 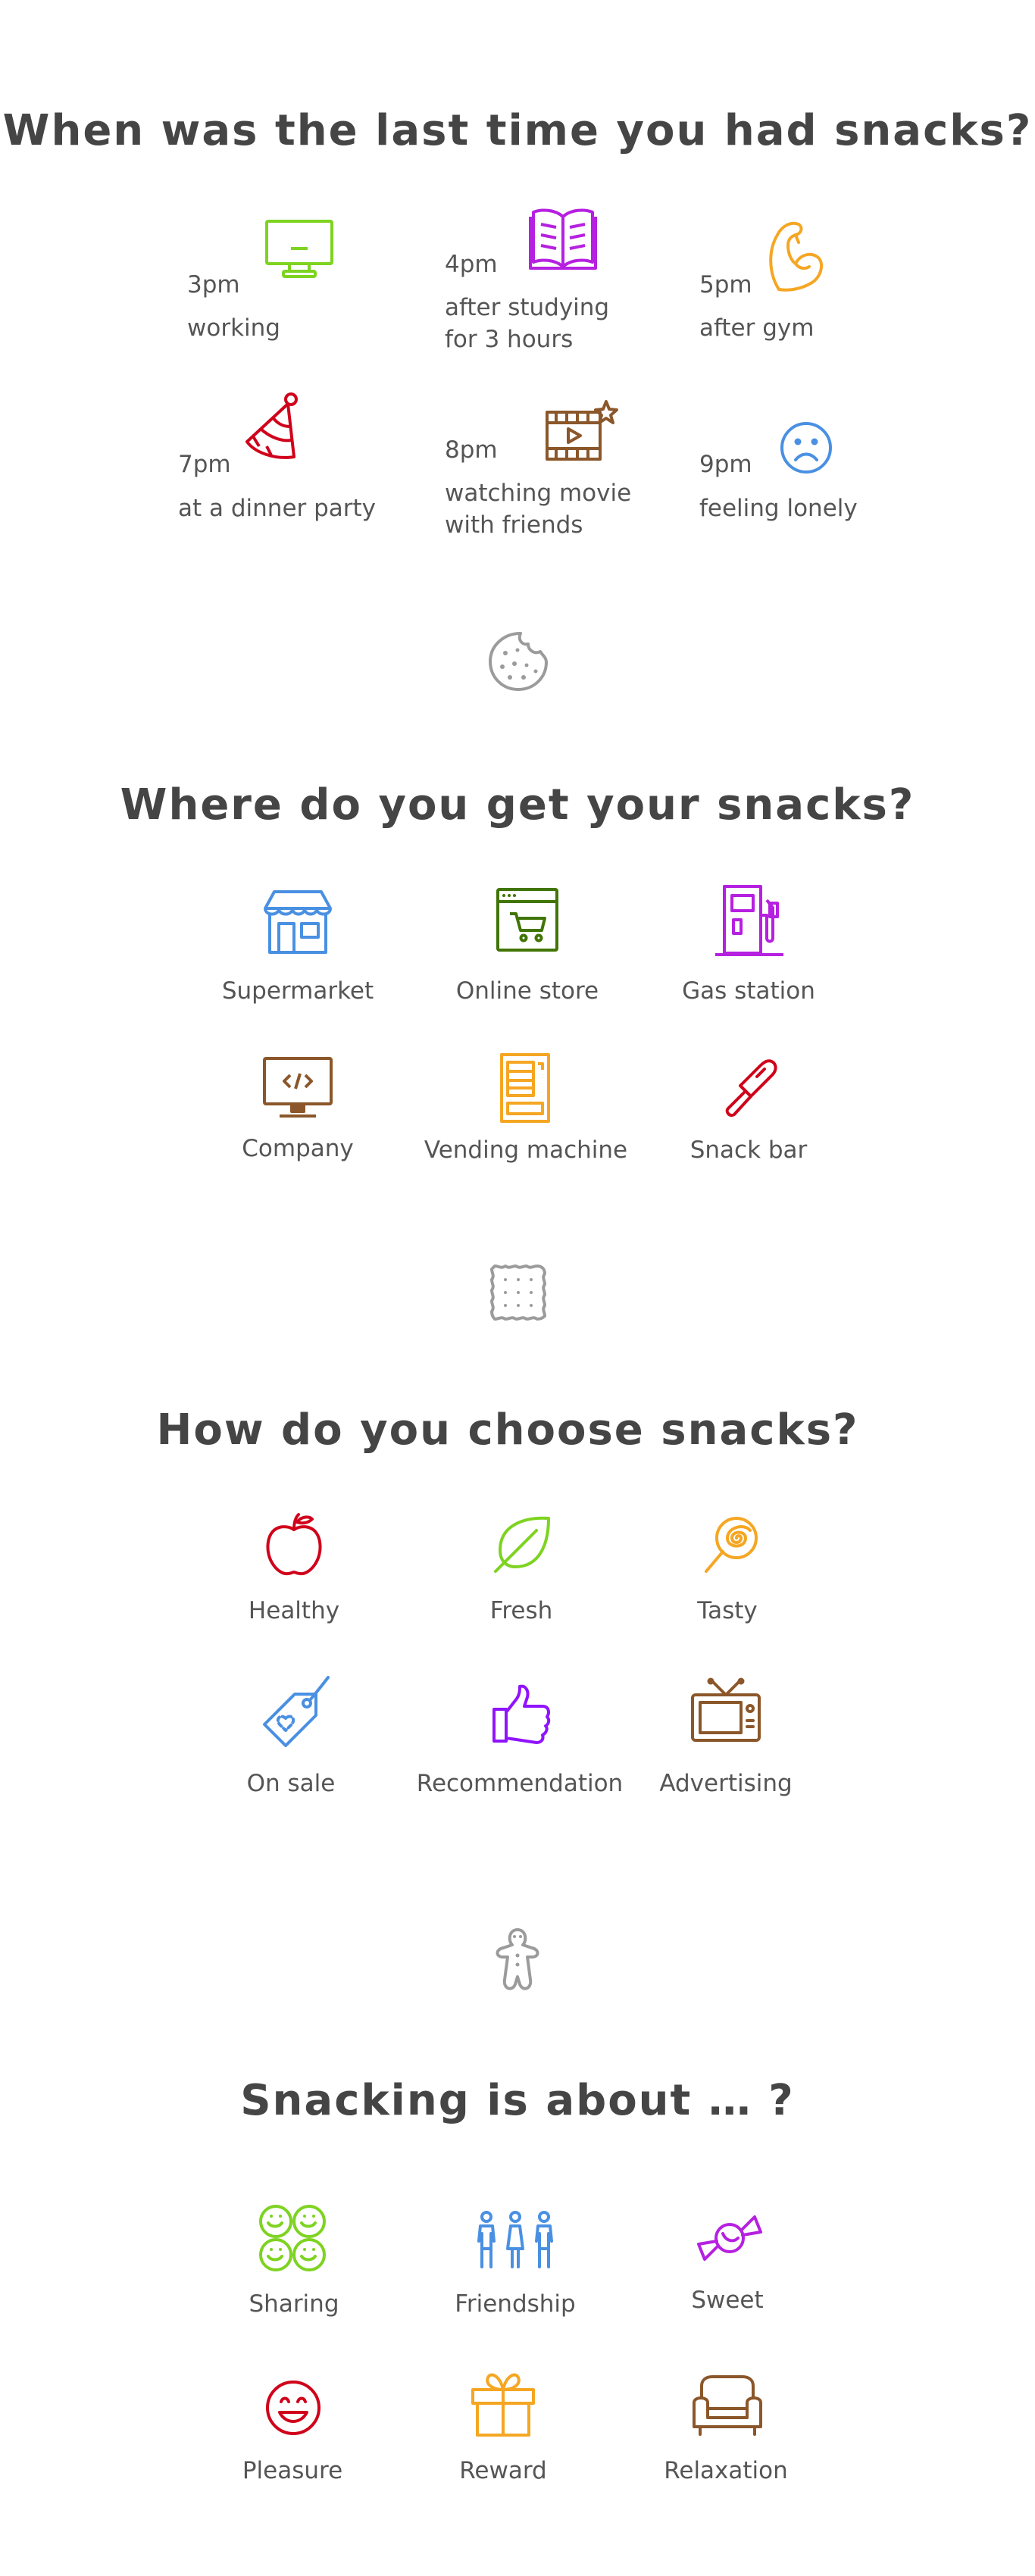 I want to click on value-label: Pleasure, so click(x=292, y=2470).